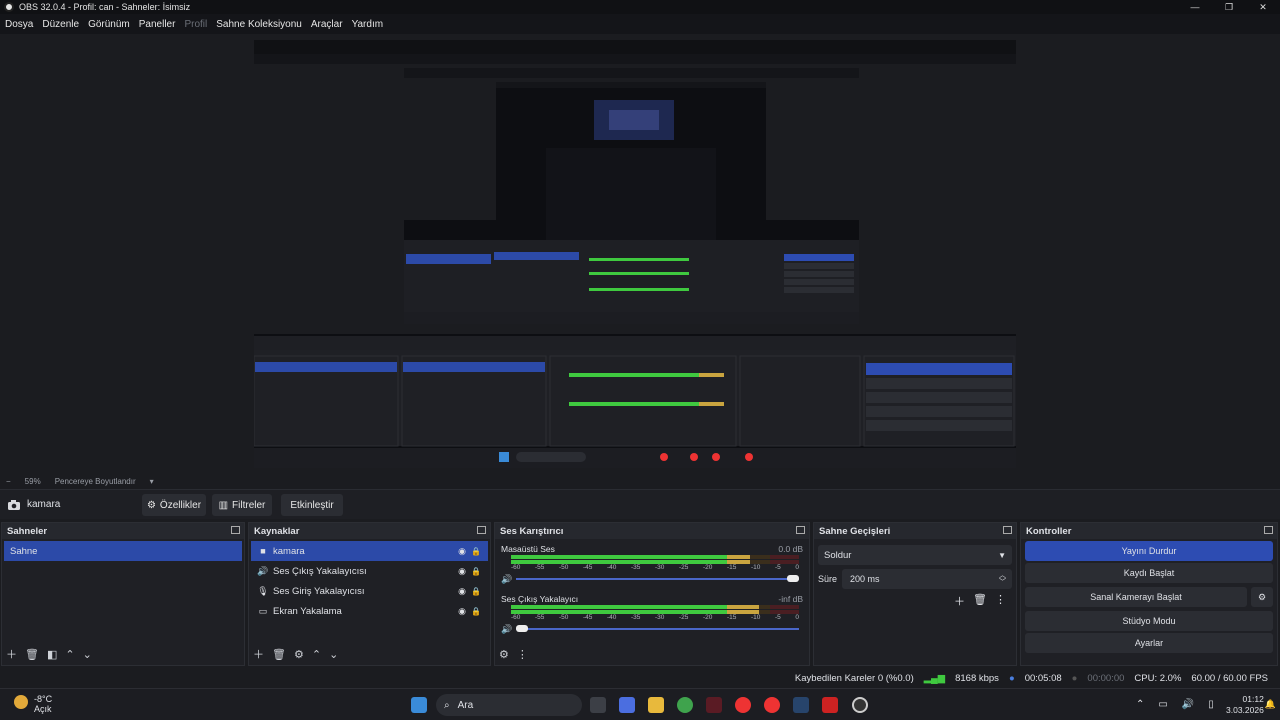  I want to click on chevron-down-icon: ▾, so click(152, 481).